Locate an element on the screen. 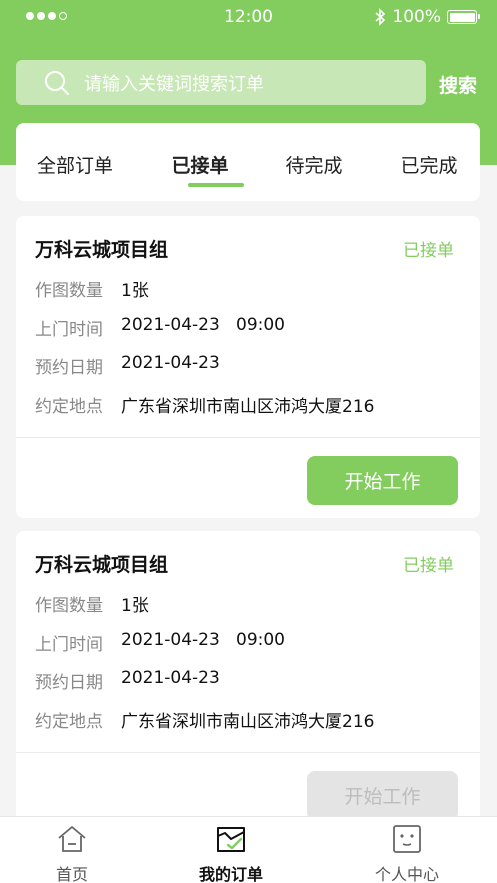  battery-percent: 100% is located at coordinates (416, 17).